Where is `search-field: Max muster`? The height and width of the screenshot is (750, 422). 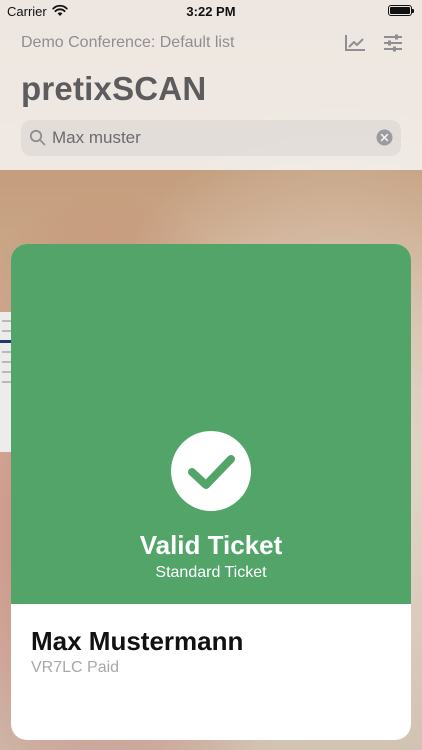
search-field: Max muster is located at coordinates (211, 138).